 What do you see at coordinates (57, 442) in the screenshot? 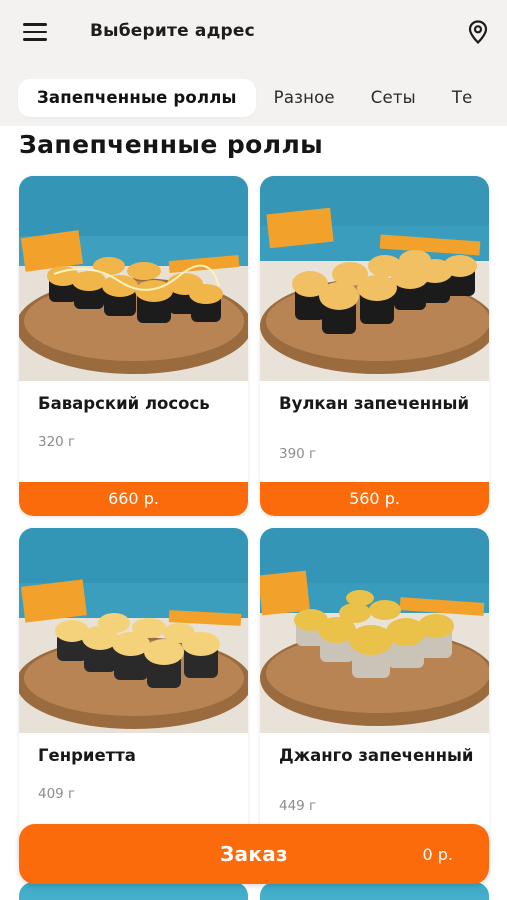
I see `product-weight: 320 г` at bounding box center [57, 442].